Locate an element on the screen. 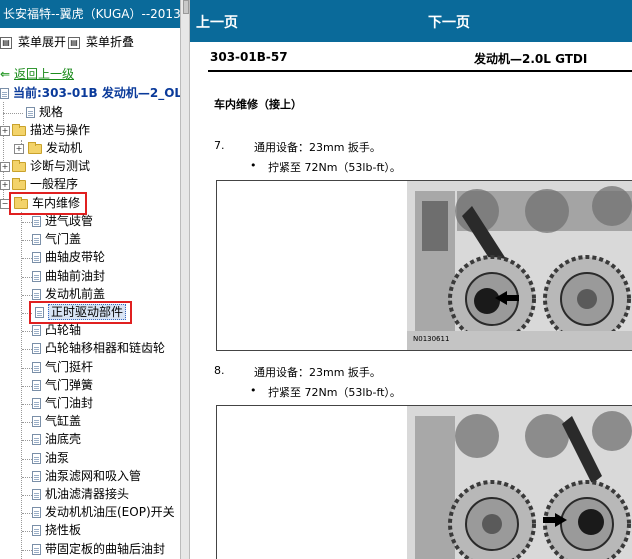 This screenshot has width=632, height=559. tree-item-label: 凸轮轴移相器和链齿轮 is located at coordinates (105, 348).